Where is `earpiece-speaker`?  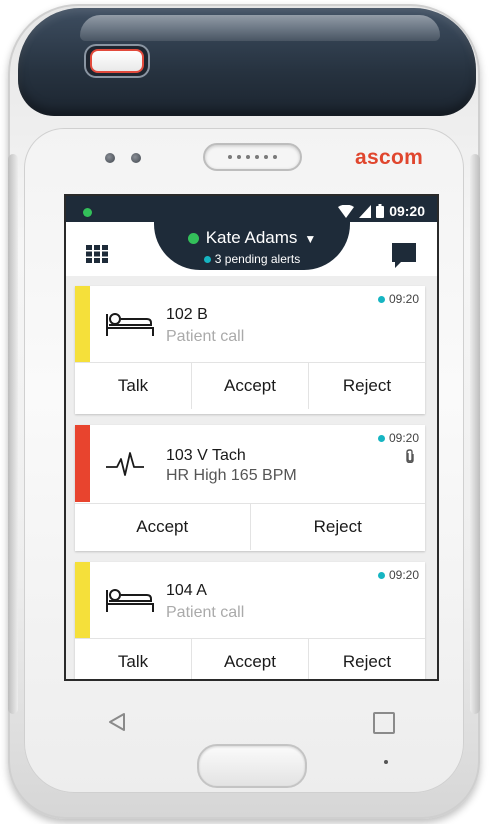 earpiece-speaker is located at coordinates (252, 157).